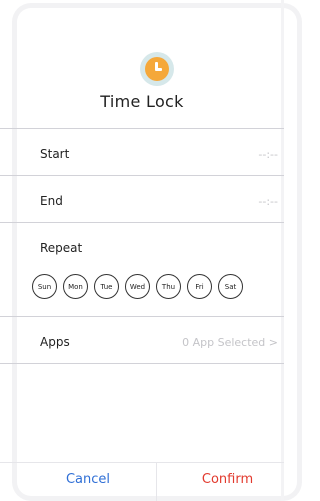 This screenshot has width=320, height=501. I want to click on repeat-days: Sun Mon Tue Wed Thu Fri Sat, so click(137, 286).